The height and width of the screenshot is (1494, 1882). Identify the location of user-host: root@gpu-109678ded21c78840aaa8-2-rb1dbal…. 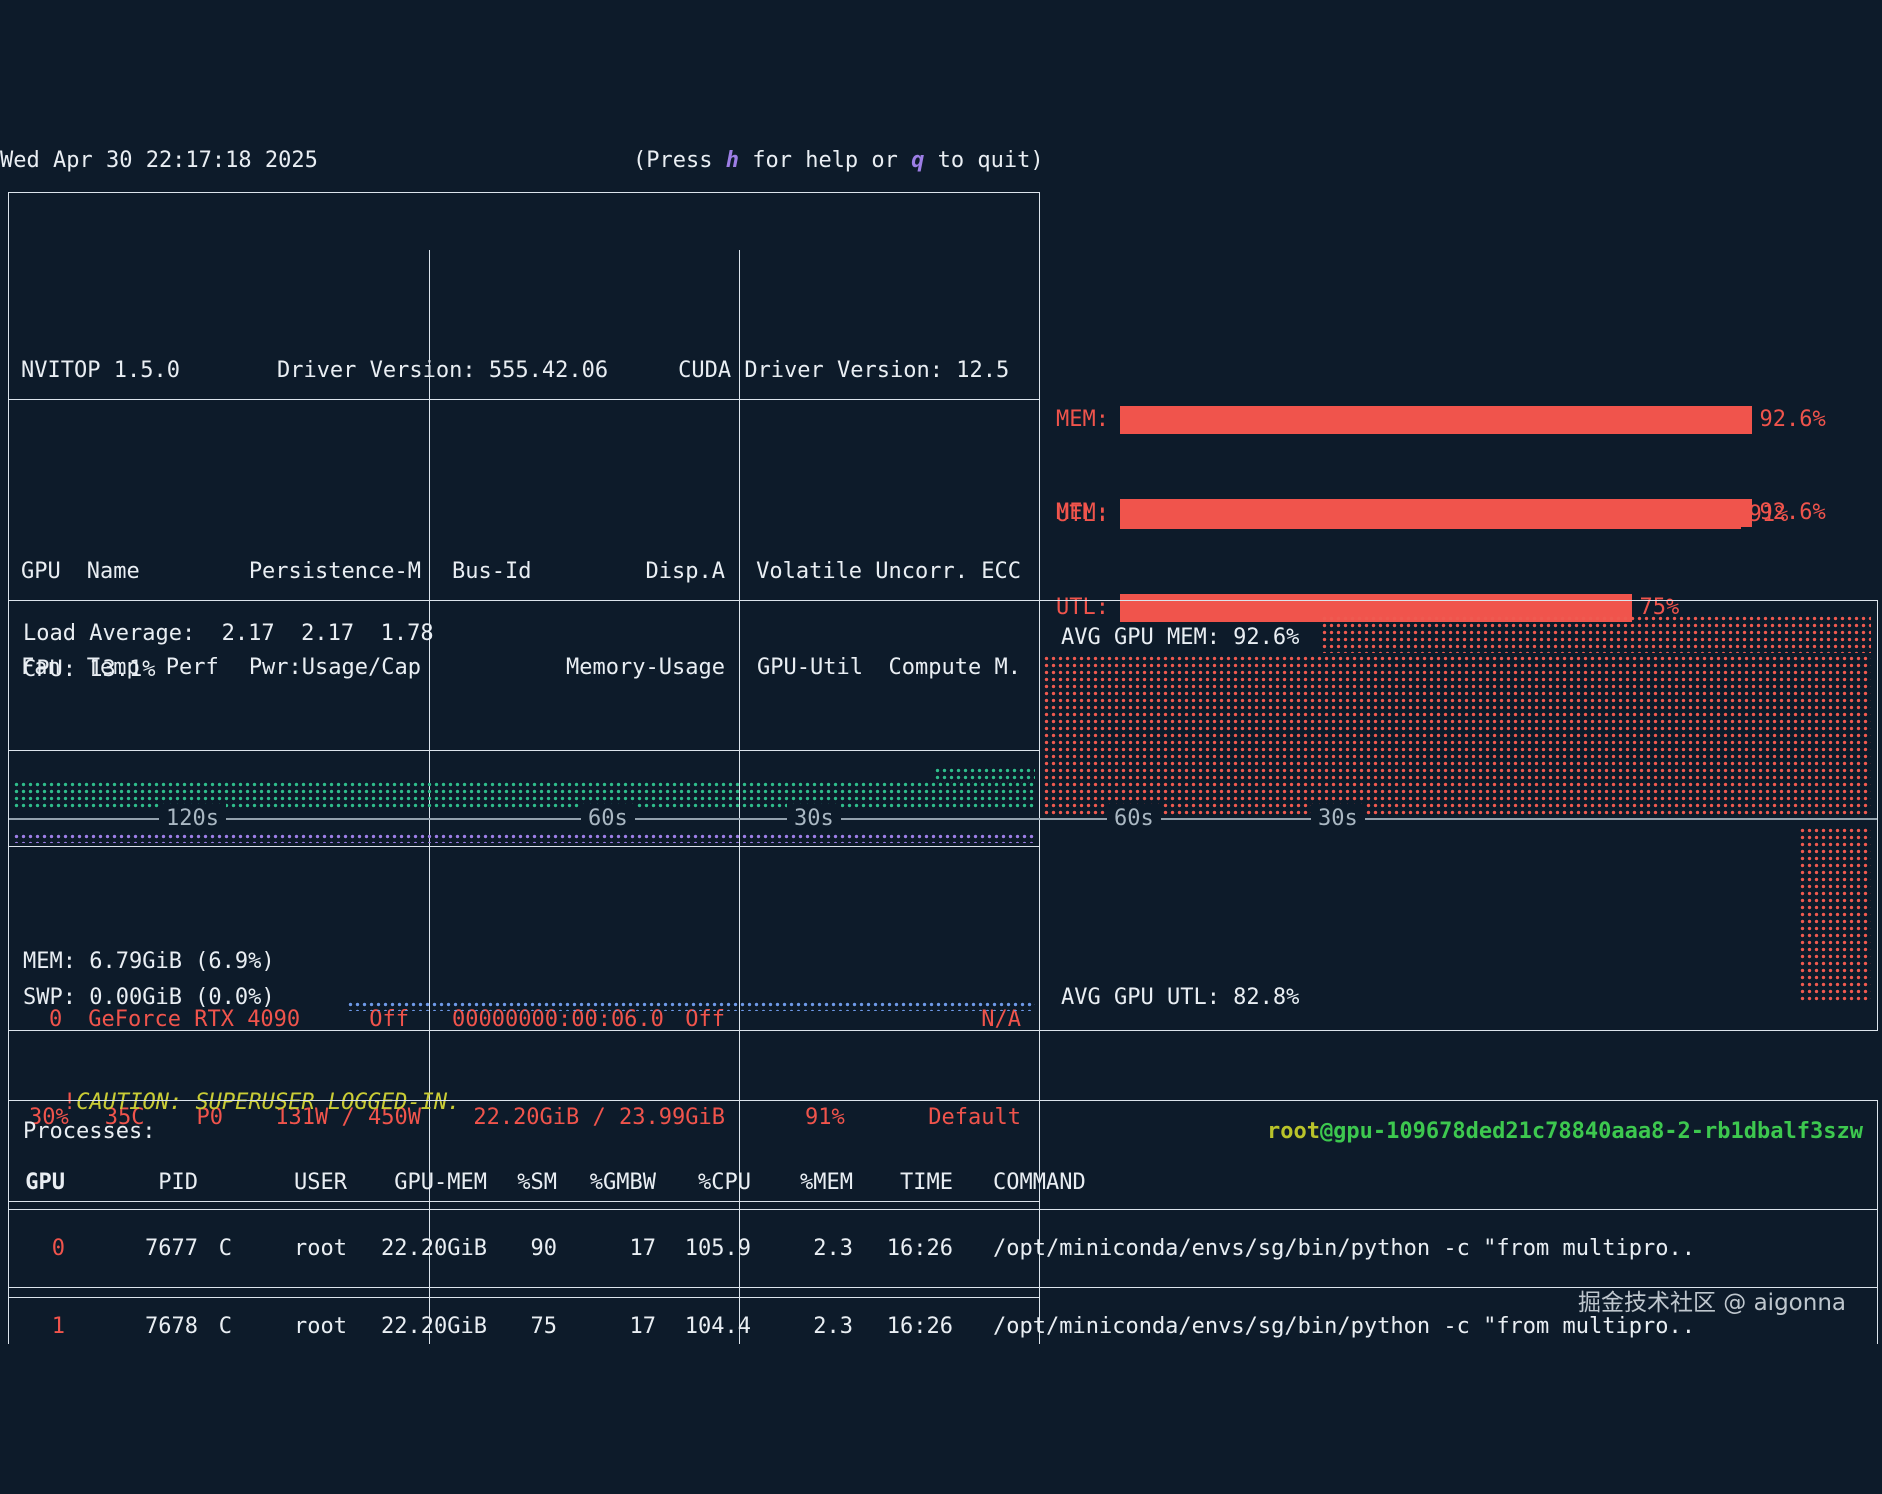
(1565, 1132).